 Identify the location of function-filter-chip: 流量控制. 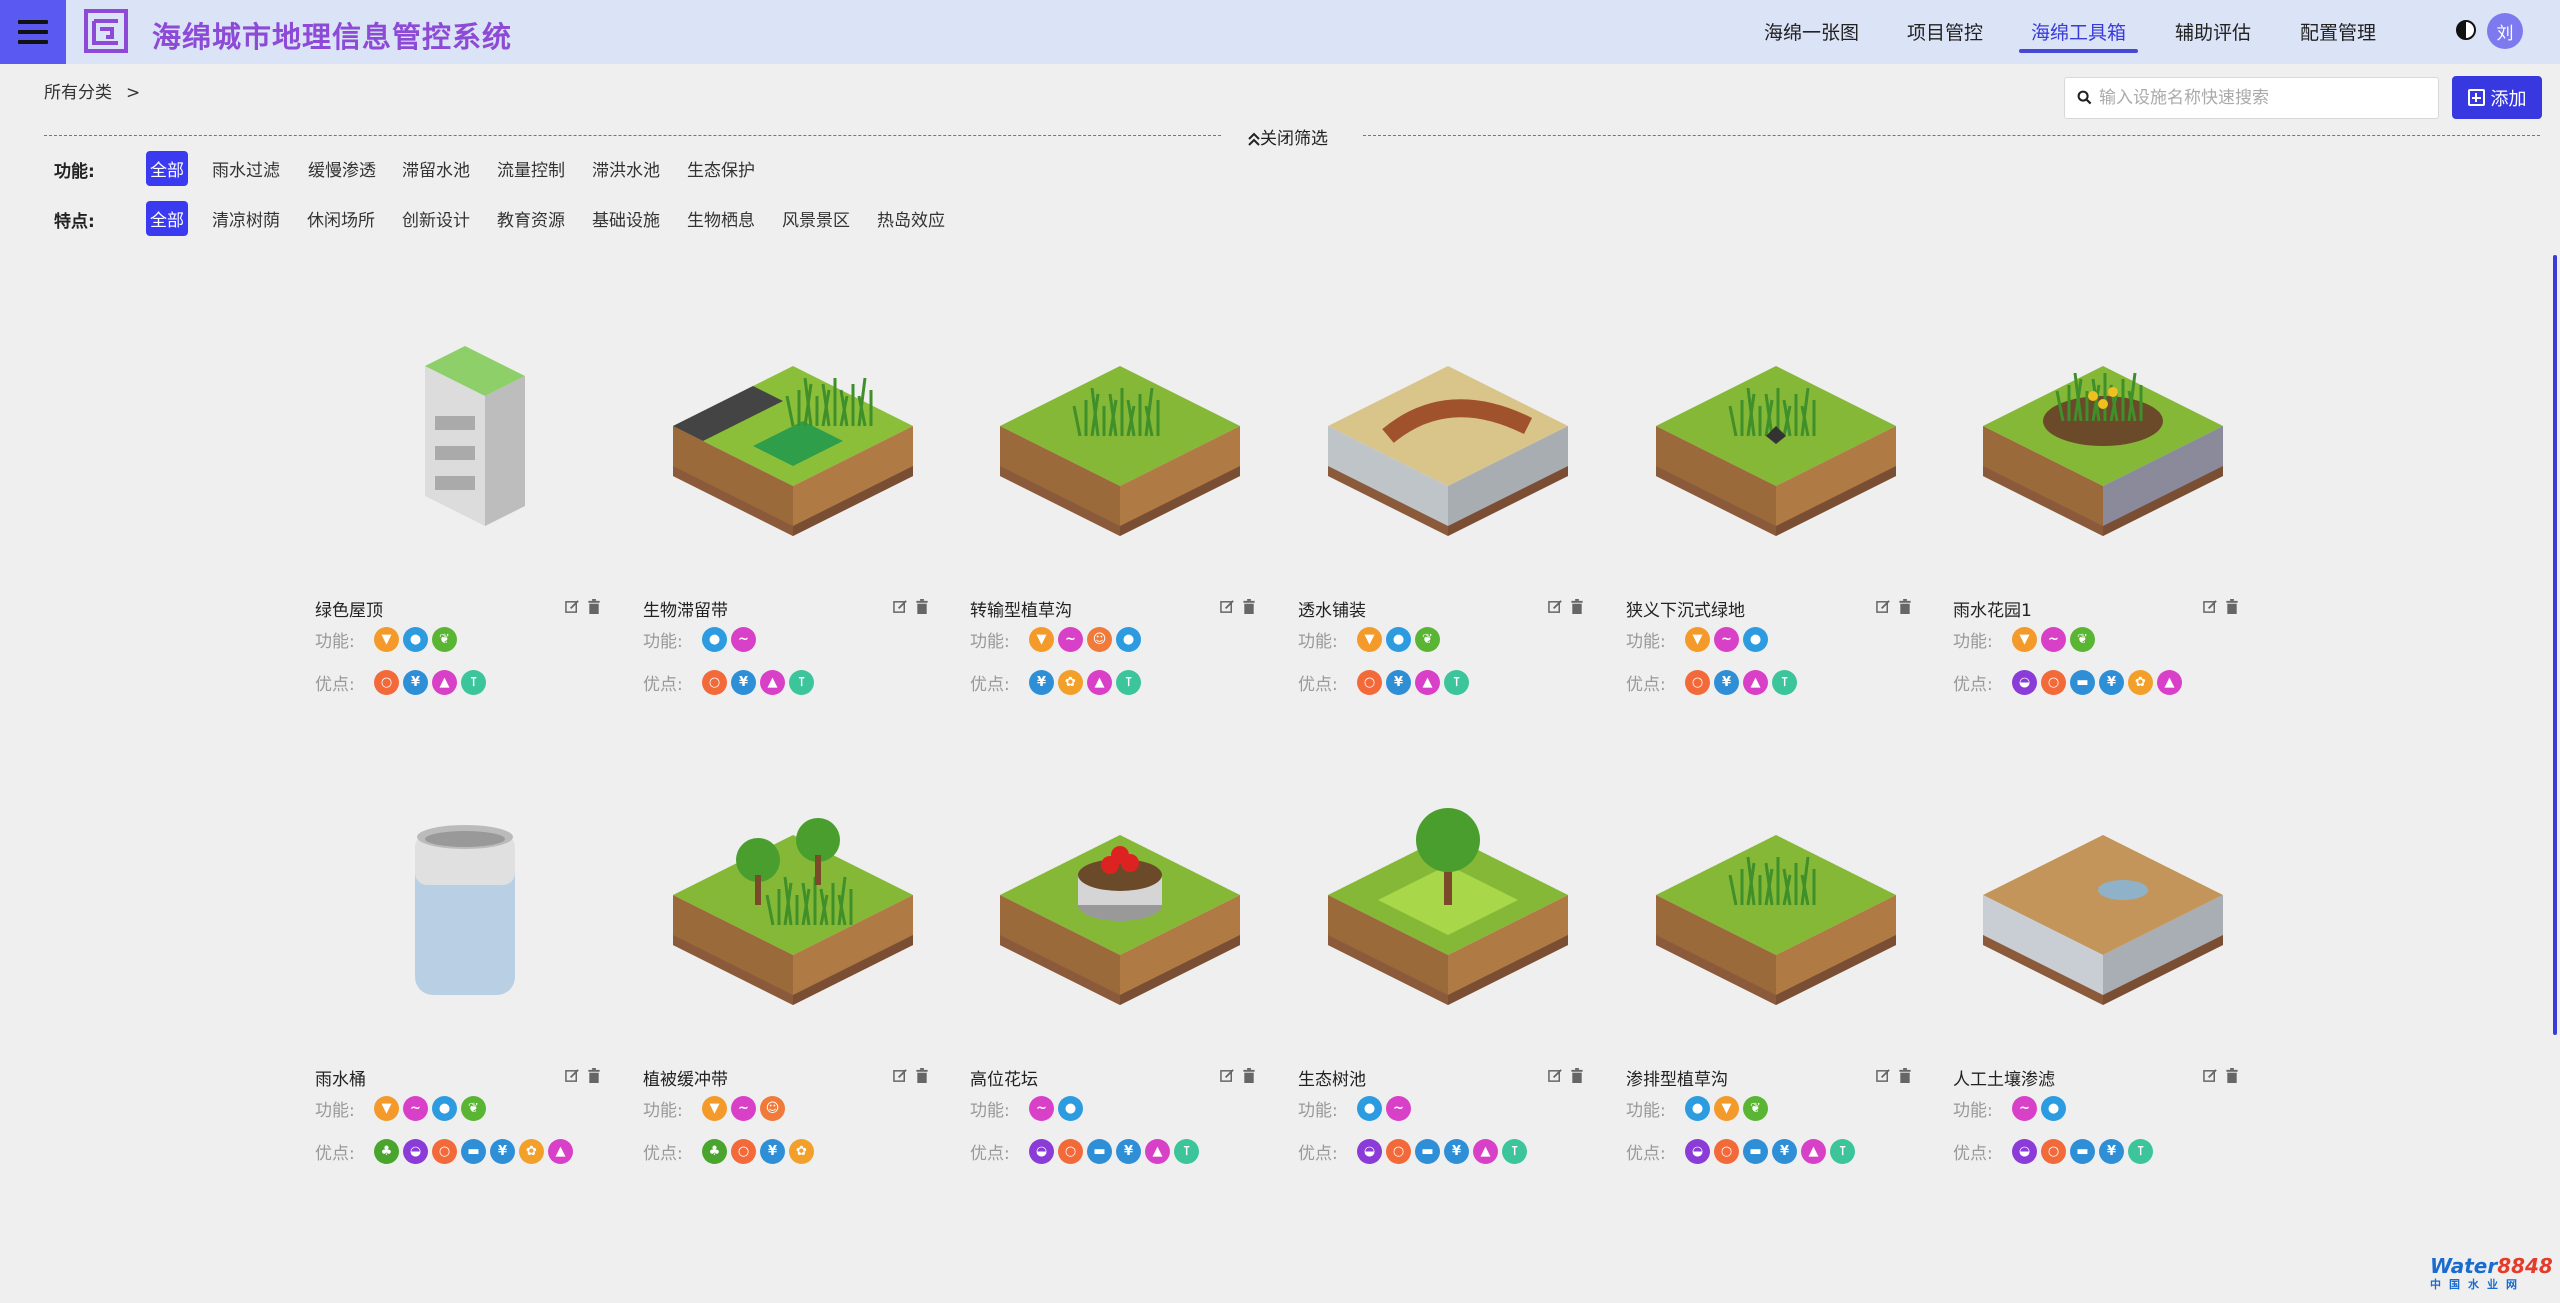
(531, 168).